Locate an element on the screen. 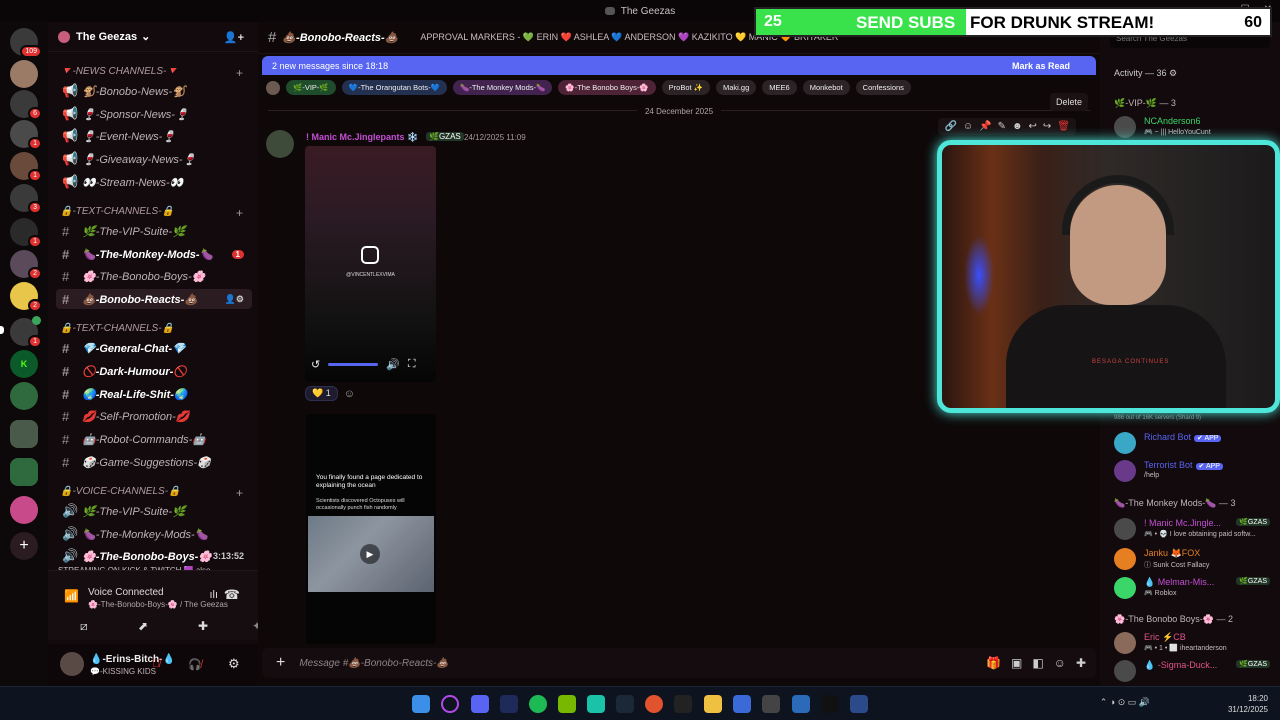 This screenshot has height=720, width=1280. sticker-icon: ◧ is located at coordinates (1037, 663).